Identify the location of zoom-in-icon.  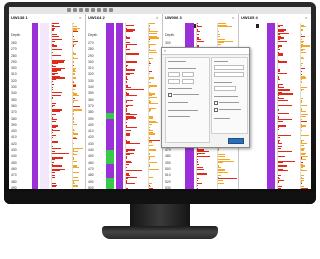
(87, 10).